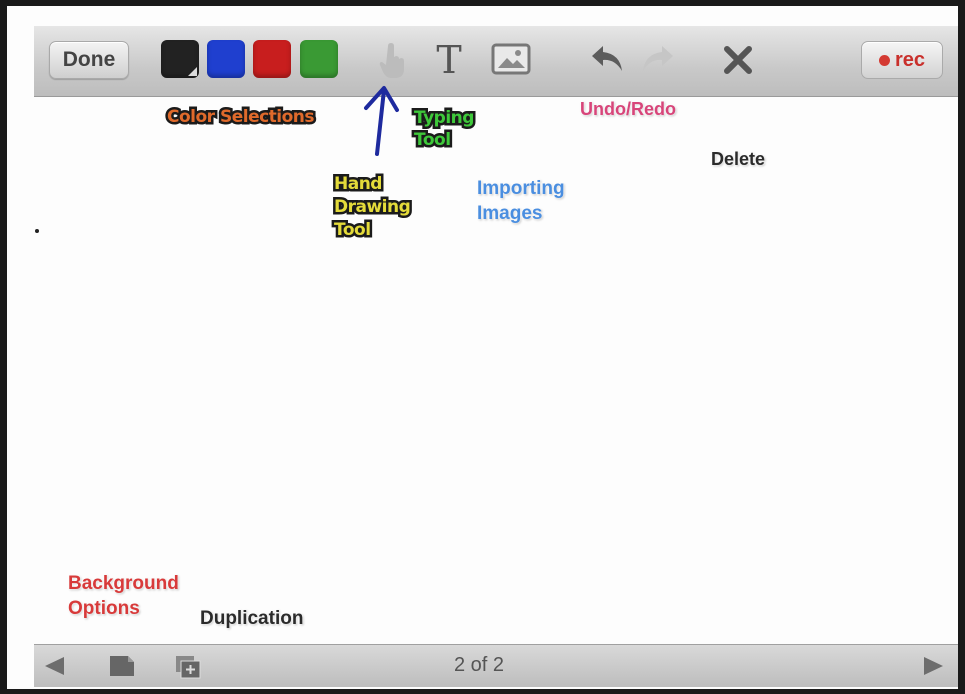  Describe the element at coordinates (252, 618) in the screenshot. I see `annotation-duplication: Duplication` at that location.